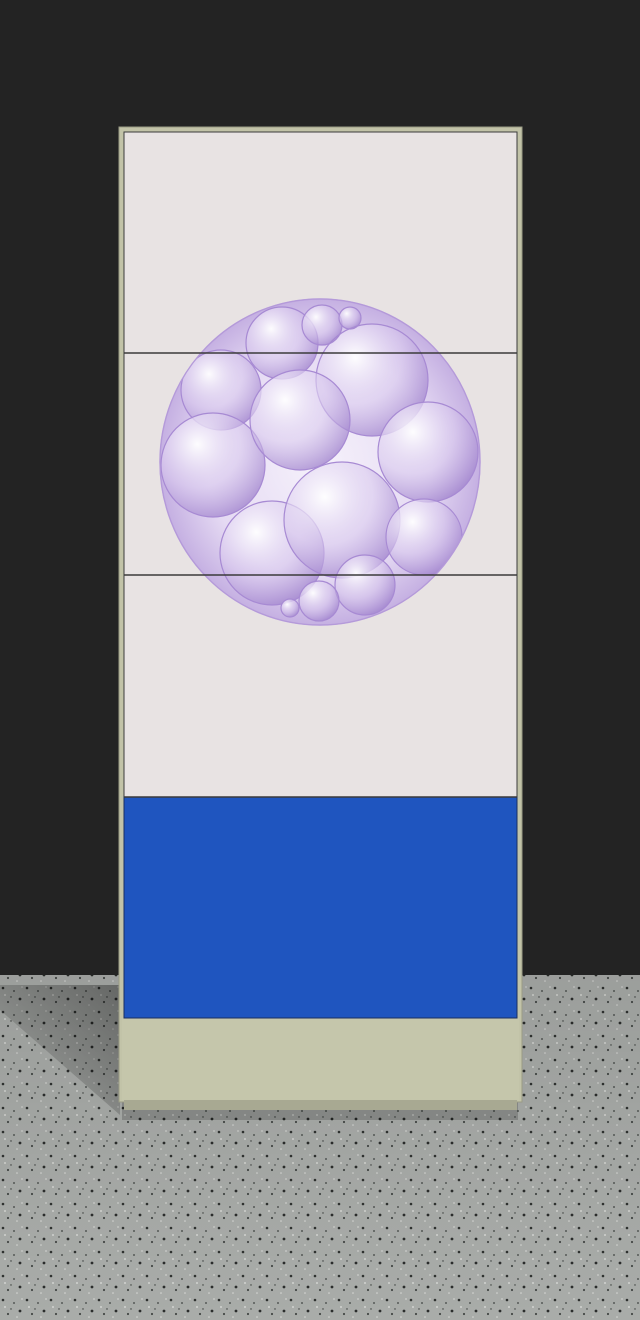  What do you see at coordinates (320, 907) in the screenshot?
I see `drawer-4-blue` at bounding box center [320, 907].